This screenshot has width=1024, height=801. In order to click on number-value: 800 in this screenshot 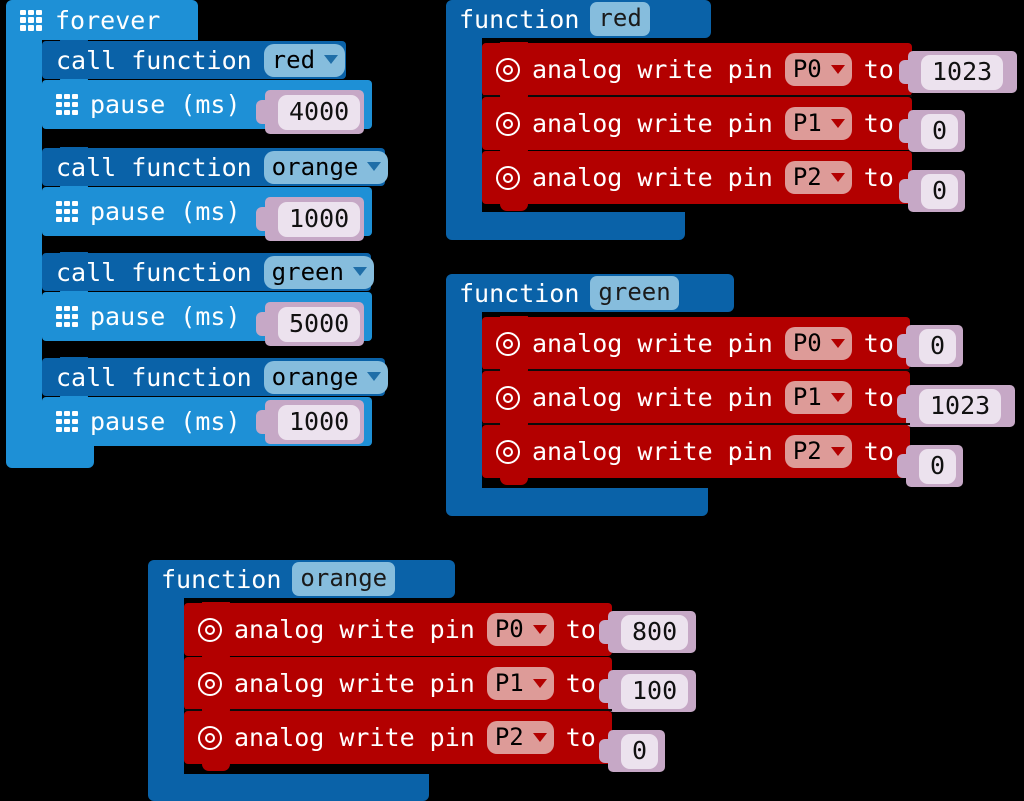, I will do `click(655, 632)`.